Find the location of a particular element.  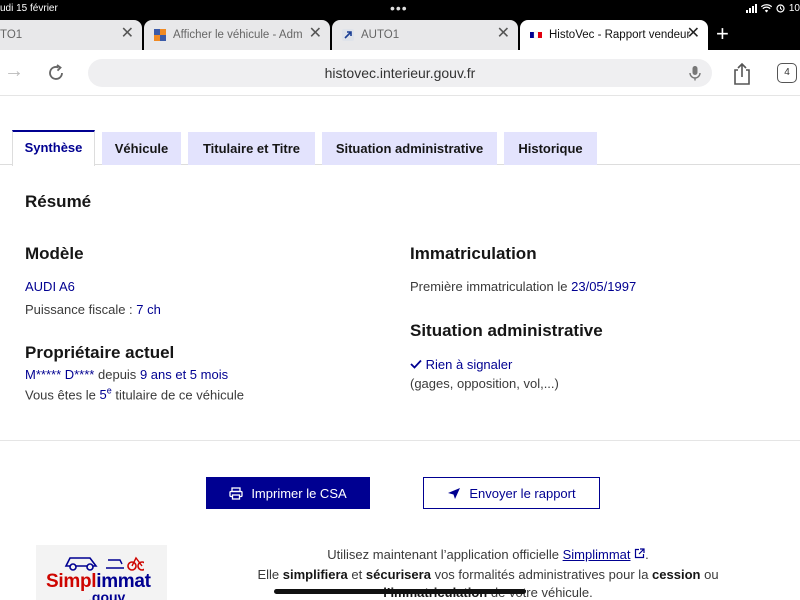

owner-rank-value: 5e is located at coordinates (105, 394).